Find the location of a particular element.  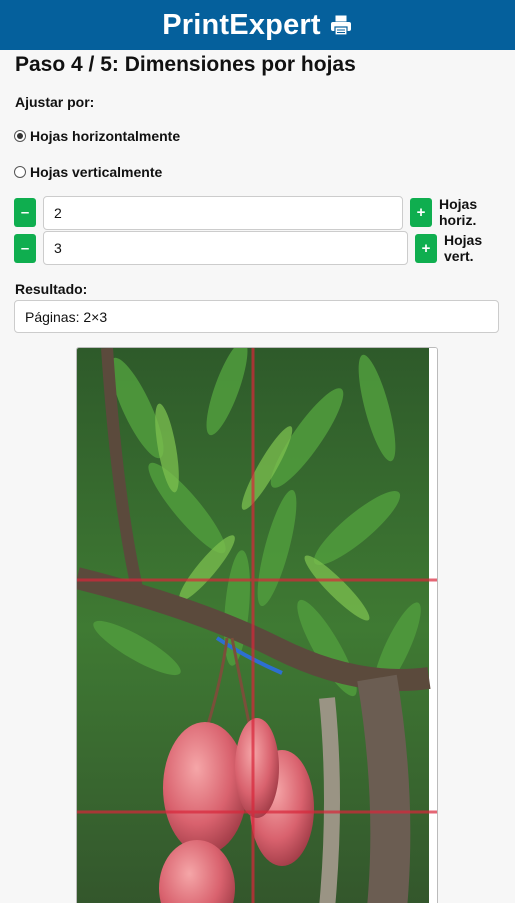

horizontal-increment-button: + is located at coordinates (421, 212).